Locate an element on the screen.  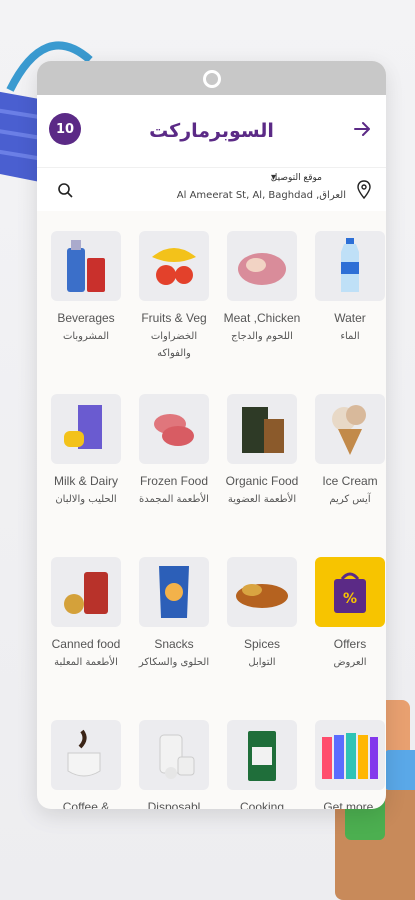
category-item: Organic Food الأطعمة العضوية is located at coordinates (262, 475).